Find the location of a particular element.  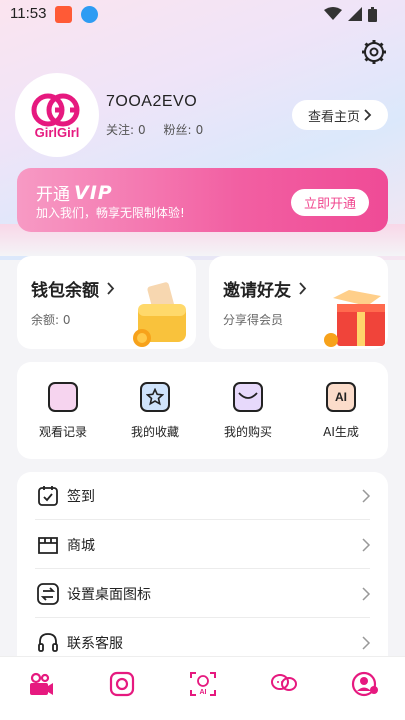

fans-label: 粉丝: is located at coordinates (177, 130).